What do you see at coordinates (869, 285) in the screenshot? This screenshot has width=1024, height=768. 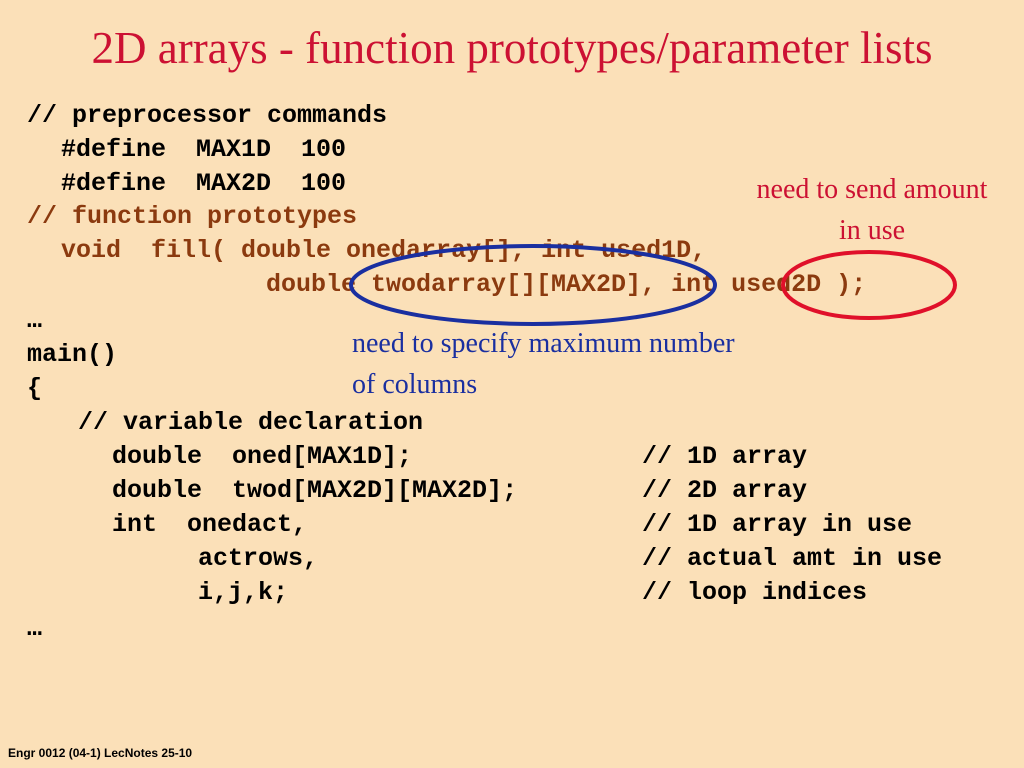 I see `red-highlight-ellipse` at bounding box center [869, 285].